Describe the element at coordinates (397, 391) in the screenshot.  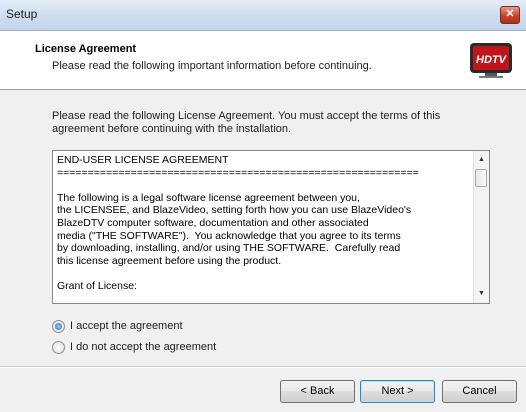
I see `next-button: Next >` at that location.